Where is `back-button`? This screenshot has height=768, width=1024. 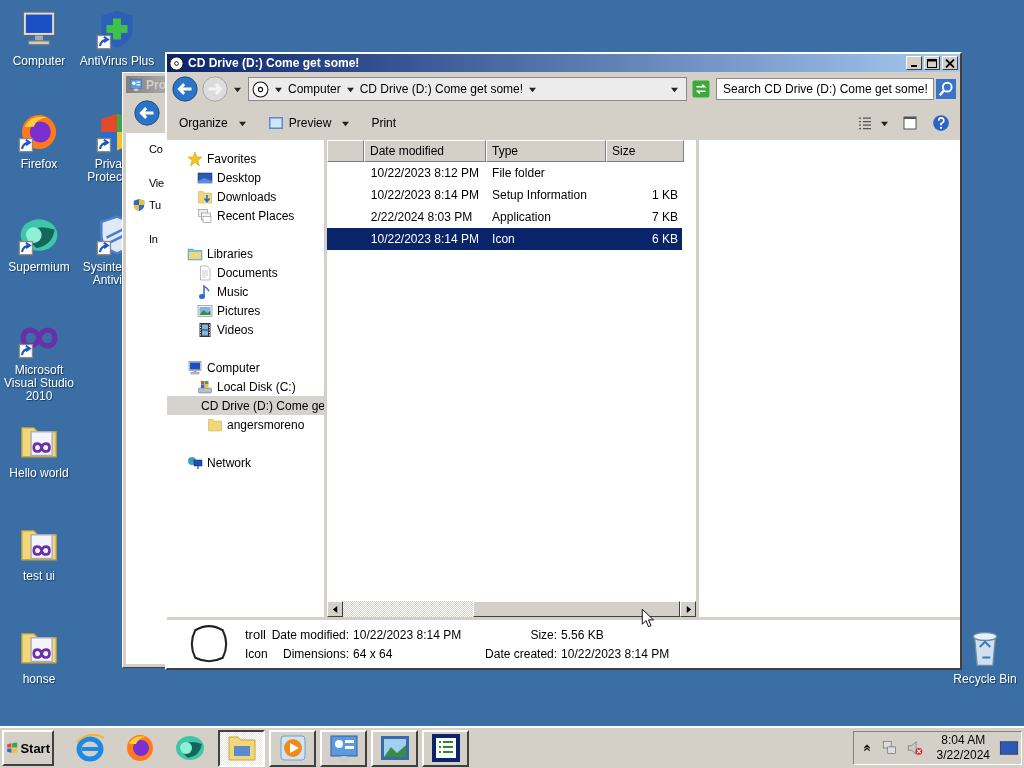
back-button is located at coordinates (185, 89).